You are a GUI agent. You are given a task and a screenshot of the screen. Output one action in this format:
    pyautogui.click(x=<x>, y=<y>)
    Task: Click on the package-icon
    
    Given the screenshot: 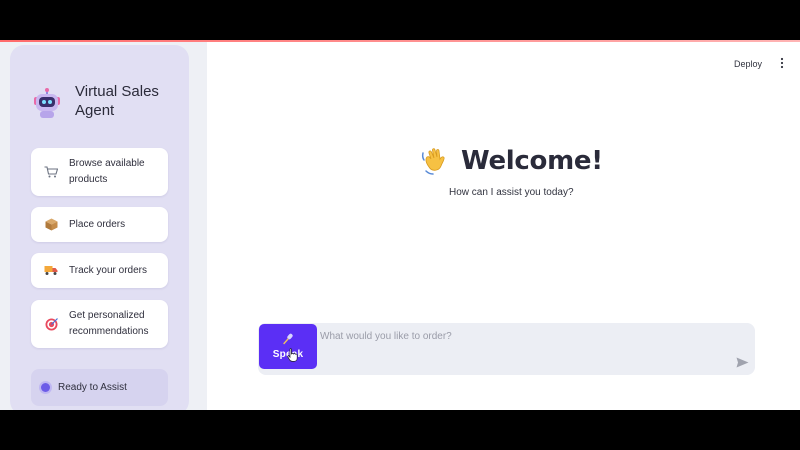 What is the action you would take?
    pyautogui.click(x=51, y=225)
    